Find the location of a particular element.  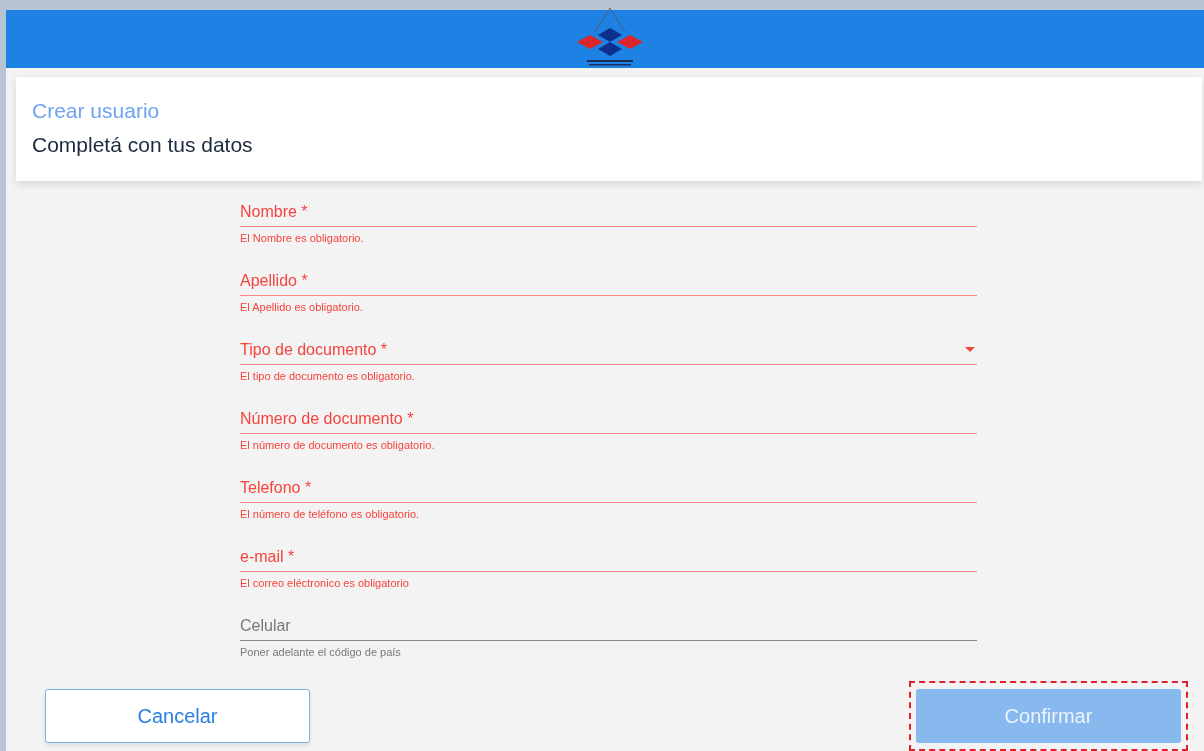

error-message: El número de documento es obligatorio. is located at coordinates (338, 445).